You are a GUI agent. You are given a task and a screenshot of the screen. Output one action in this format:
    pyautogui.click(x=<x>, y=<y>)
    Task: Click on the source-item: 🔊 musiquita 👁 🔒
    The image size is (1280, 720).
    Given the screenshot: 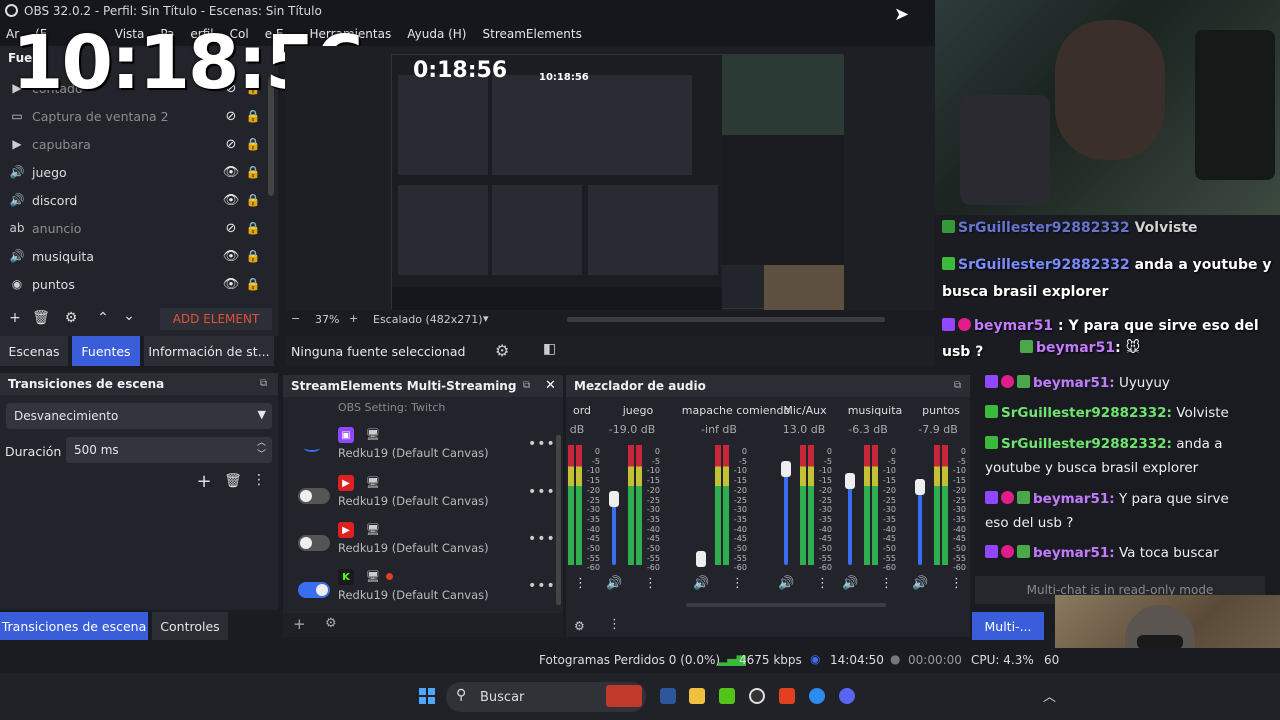 What is the action you would take?
    pyautogui.click(x=132, y=256)
    